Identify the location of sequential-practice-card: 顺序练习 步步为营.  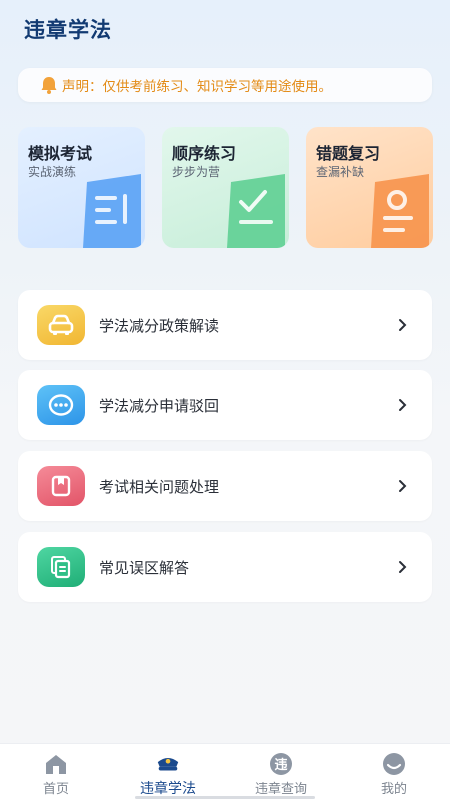
(225, 187).